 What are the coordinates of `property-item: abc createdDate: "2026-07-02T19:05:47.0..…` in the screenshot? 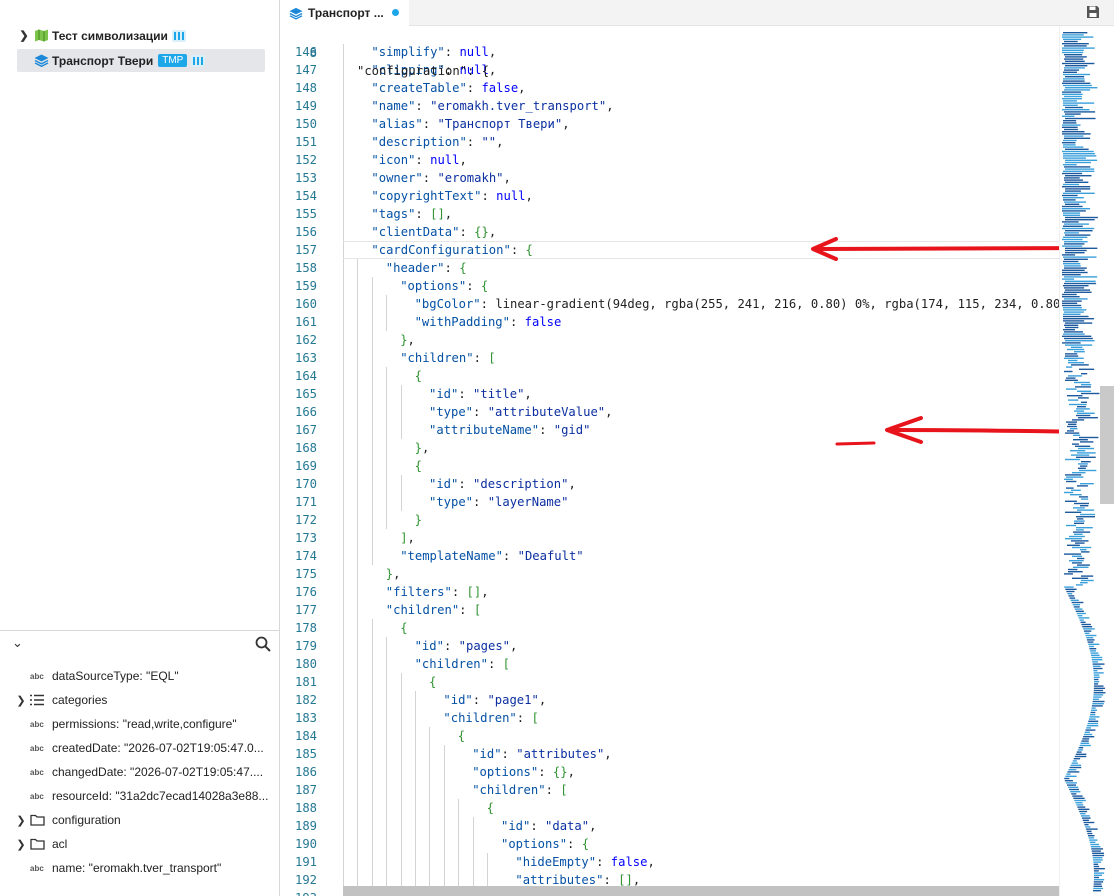 It's located at (140, 748).